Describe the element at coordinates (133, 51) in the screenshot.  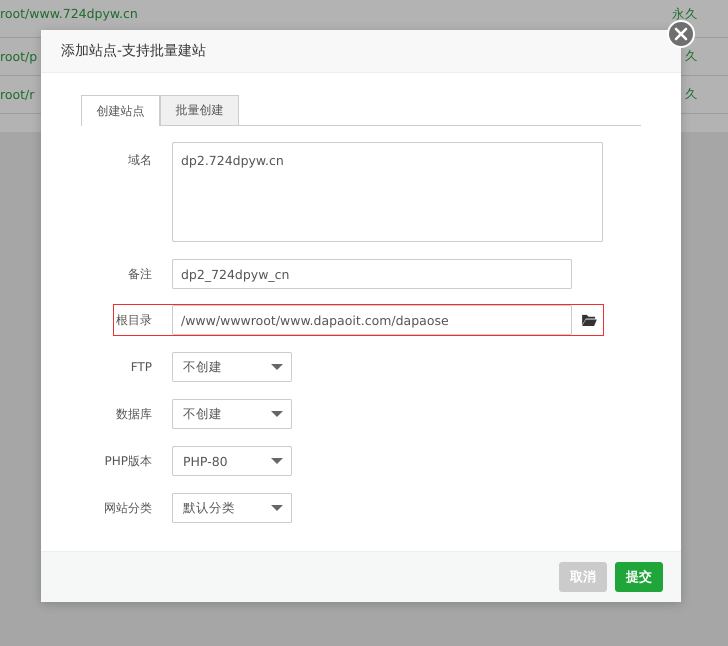
I see `dialog-title: 添加站点-支持批量建站` at that location.